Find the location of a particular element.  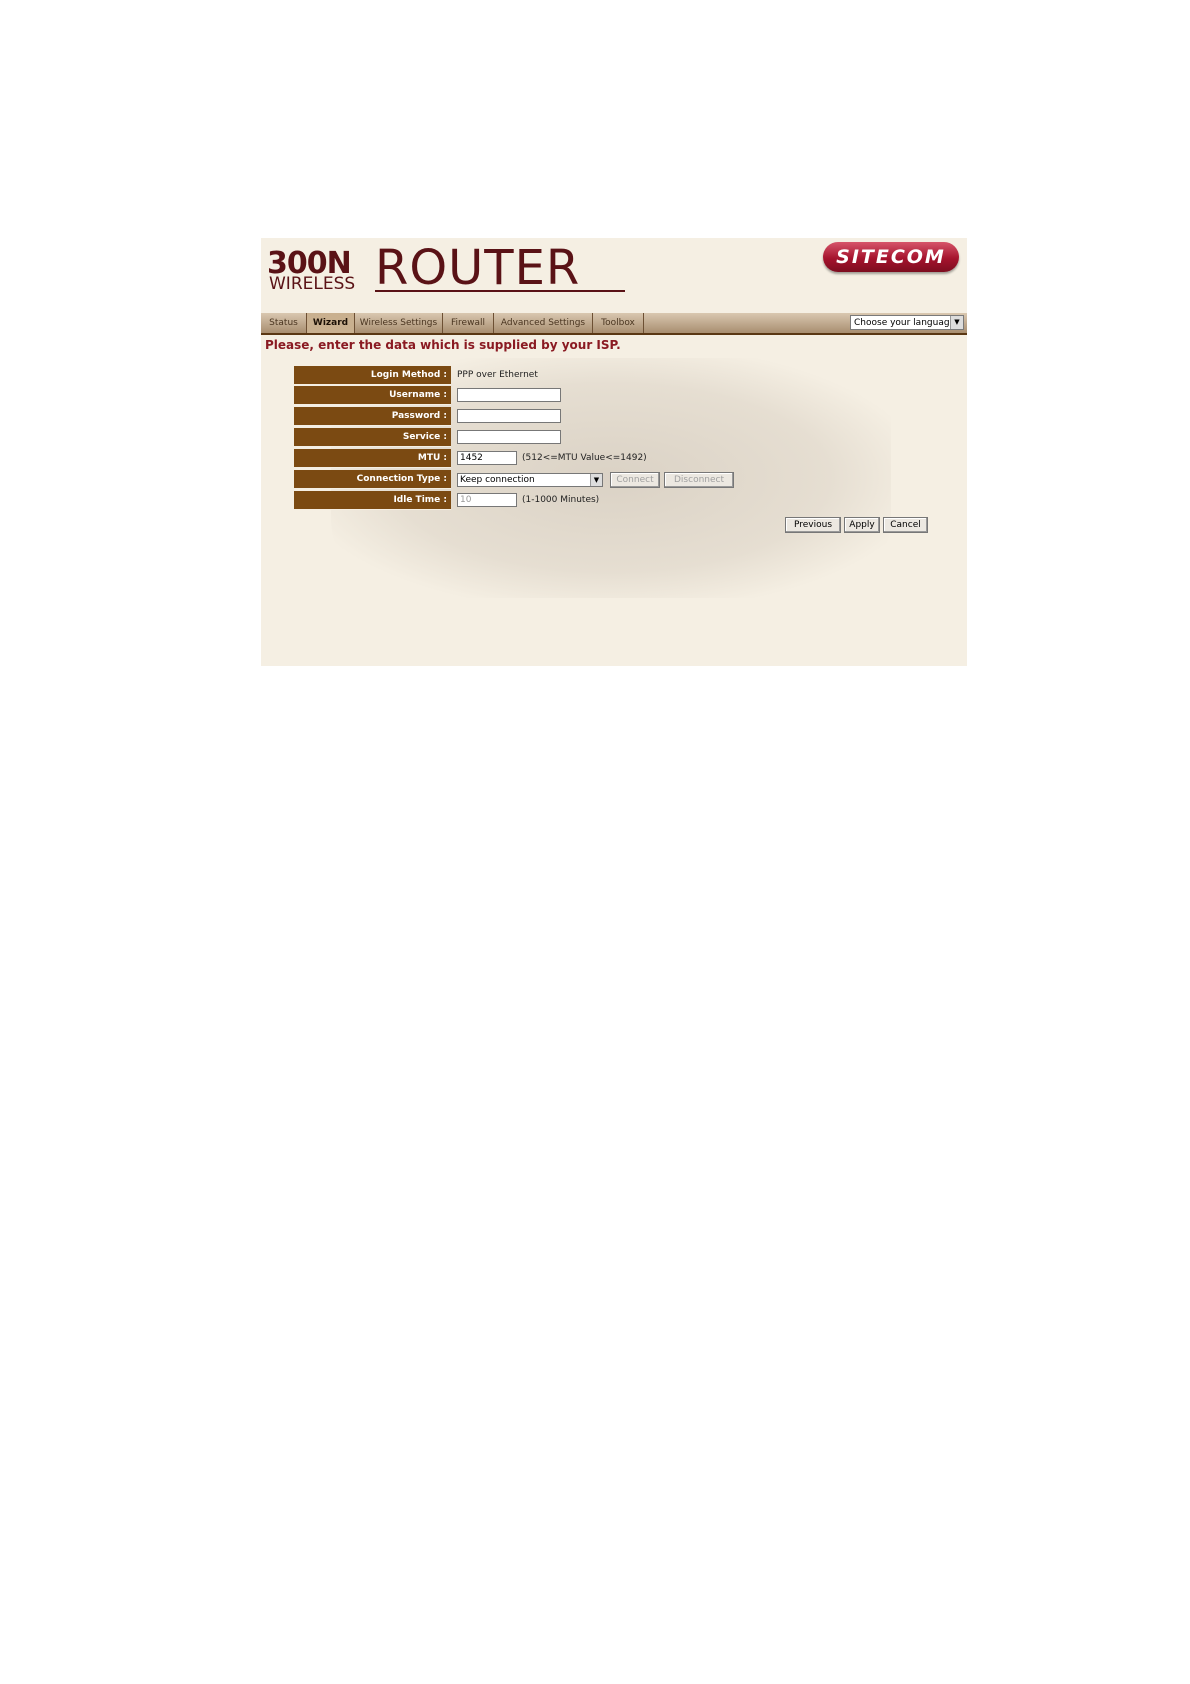

connection-type-select: Keep connection ▼ is located at coordinates (530, 480).